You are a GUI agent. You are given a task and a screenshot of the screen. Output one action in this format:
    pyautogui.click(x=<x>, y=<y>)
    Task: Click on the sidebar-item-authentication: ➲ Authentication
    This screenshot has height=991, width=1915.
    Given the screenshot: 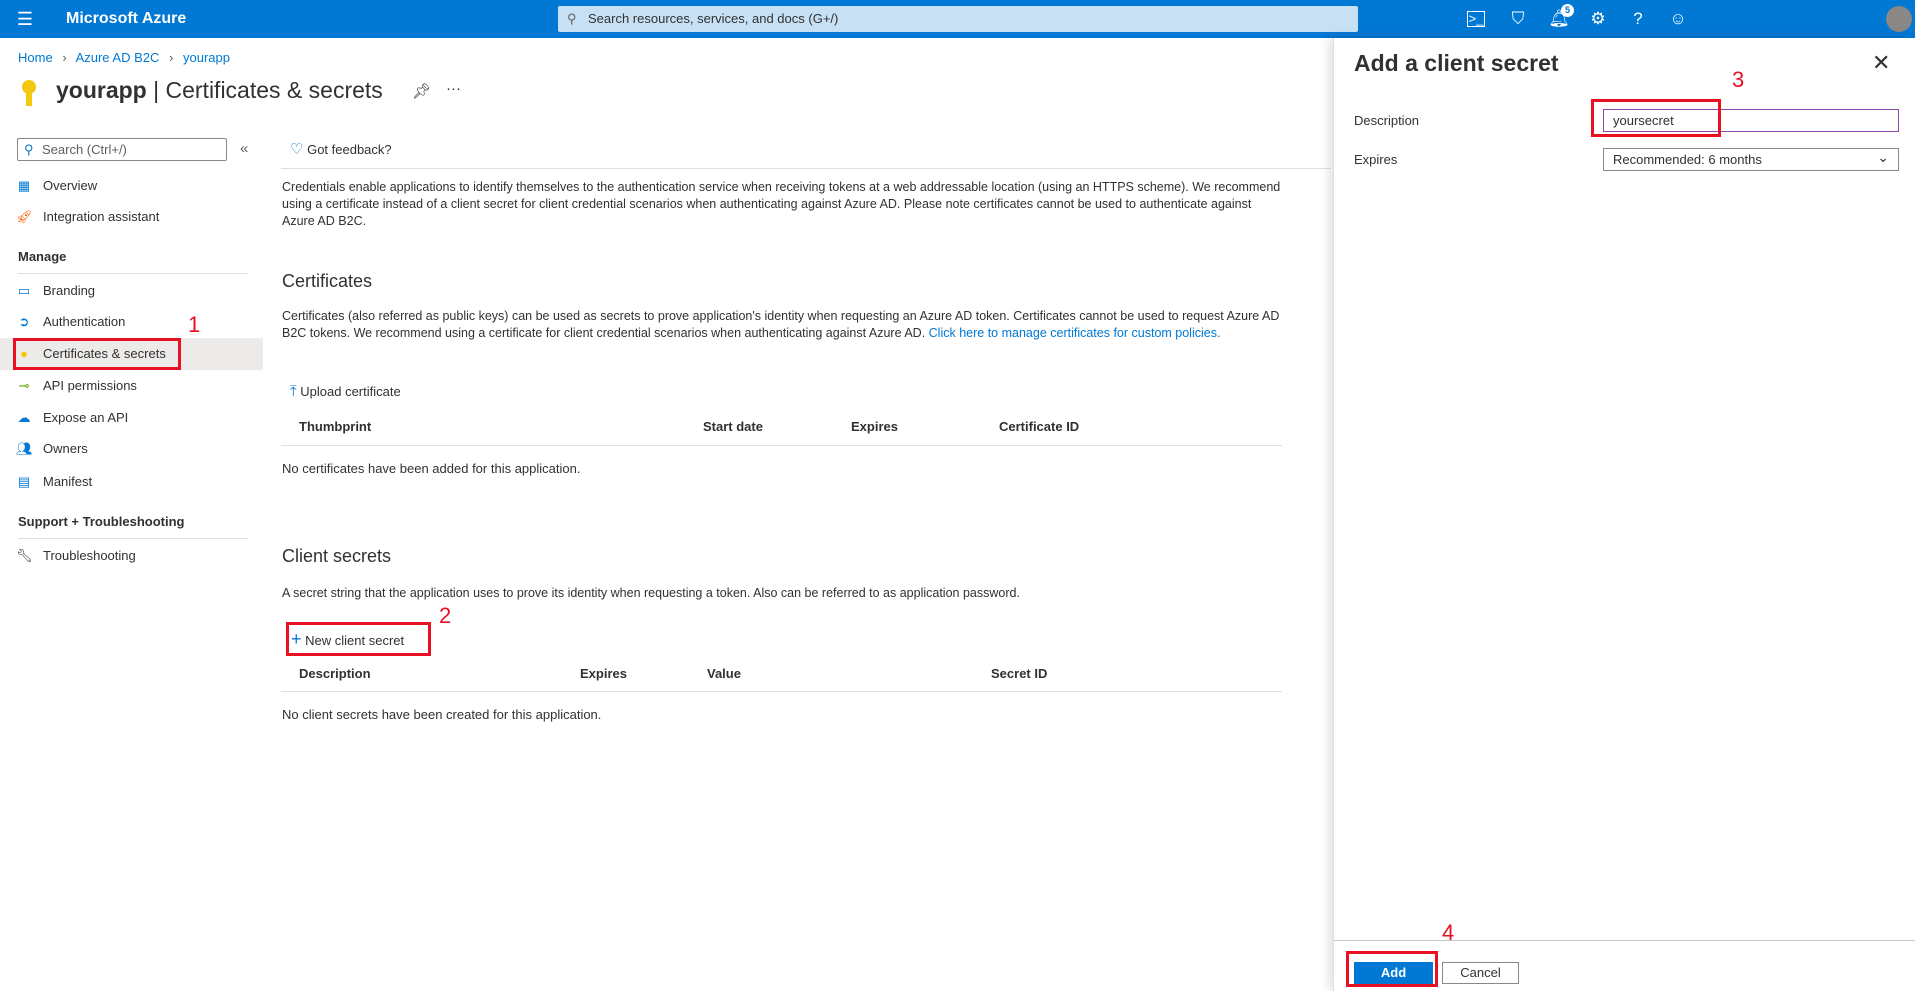 What is the action you would take?
    pyautogui.click(x=131, y=322)
    